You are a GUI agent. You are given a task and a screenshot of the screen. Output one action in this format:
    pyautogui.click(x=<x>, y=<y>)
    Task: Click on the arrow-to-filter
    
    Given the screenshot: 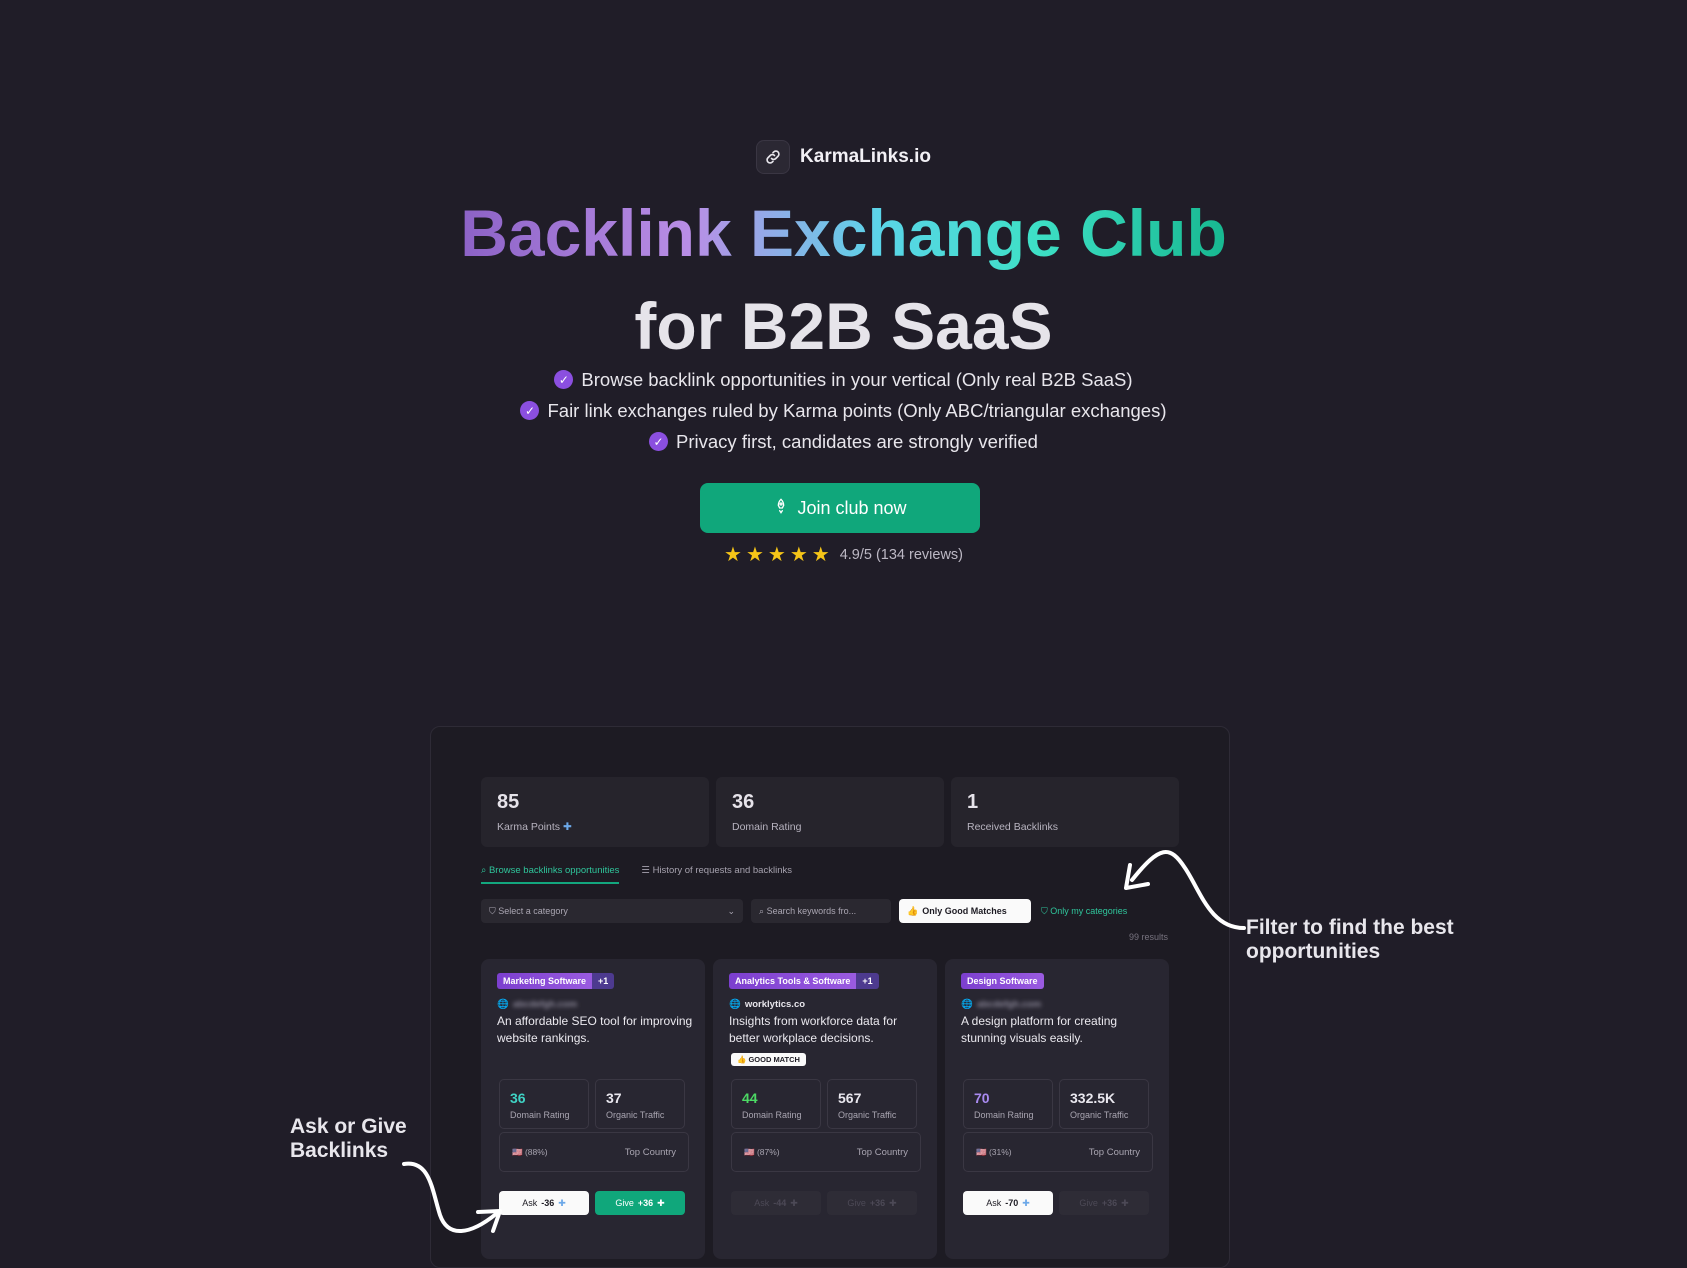 What is the action you would take?
    pyautogui.click(x=1188, y=890)
    